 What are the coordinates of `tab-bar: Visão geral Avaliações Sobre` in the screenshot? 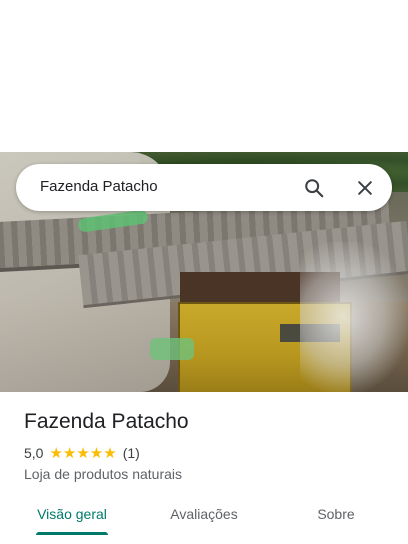 It's located at (204, 519).